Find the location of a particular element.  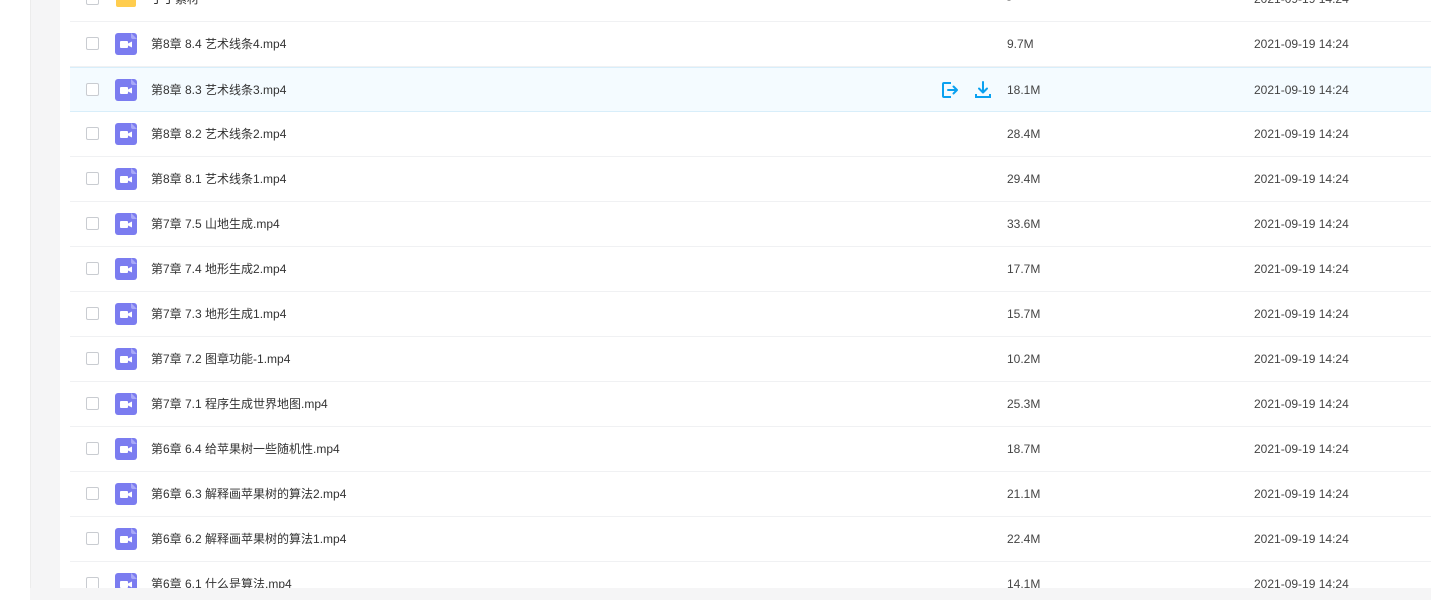

file-size: 28.4M is located at coordinates (1024, 134).